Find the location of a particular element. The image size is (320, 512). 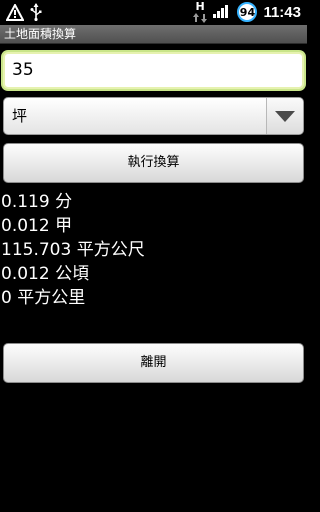

leave-button: 離開 is located at coordinates (153, 363).